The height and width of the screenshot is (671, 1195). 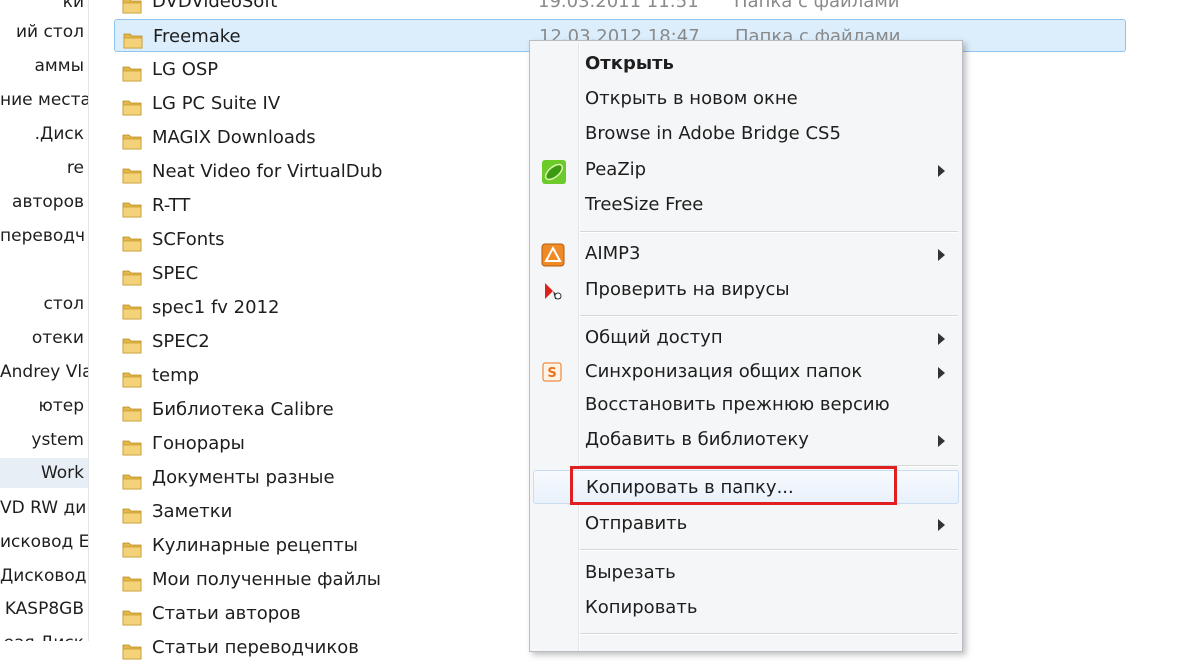 I want to click on file-type: Папка с файлами, so click(x=817, y=6).